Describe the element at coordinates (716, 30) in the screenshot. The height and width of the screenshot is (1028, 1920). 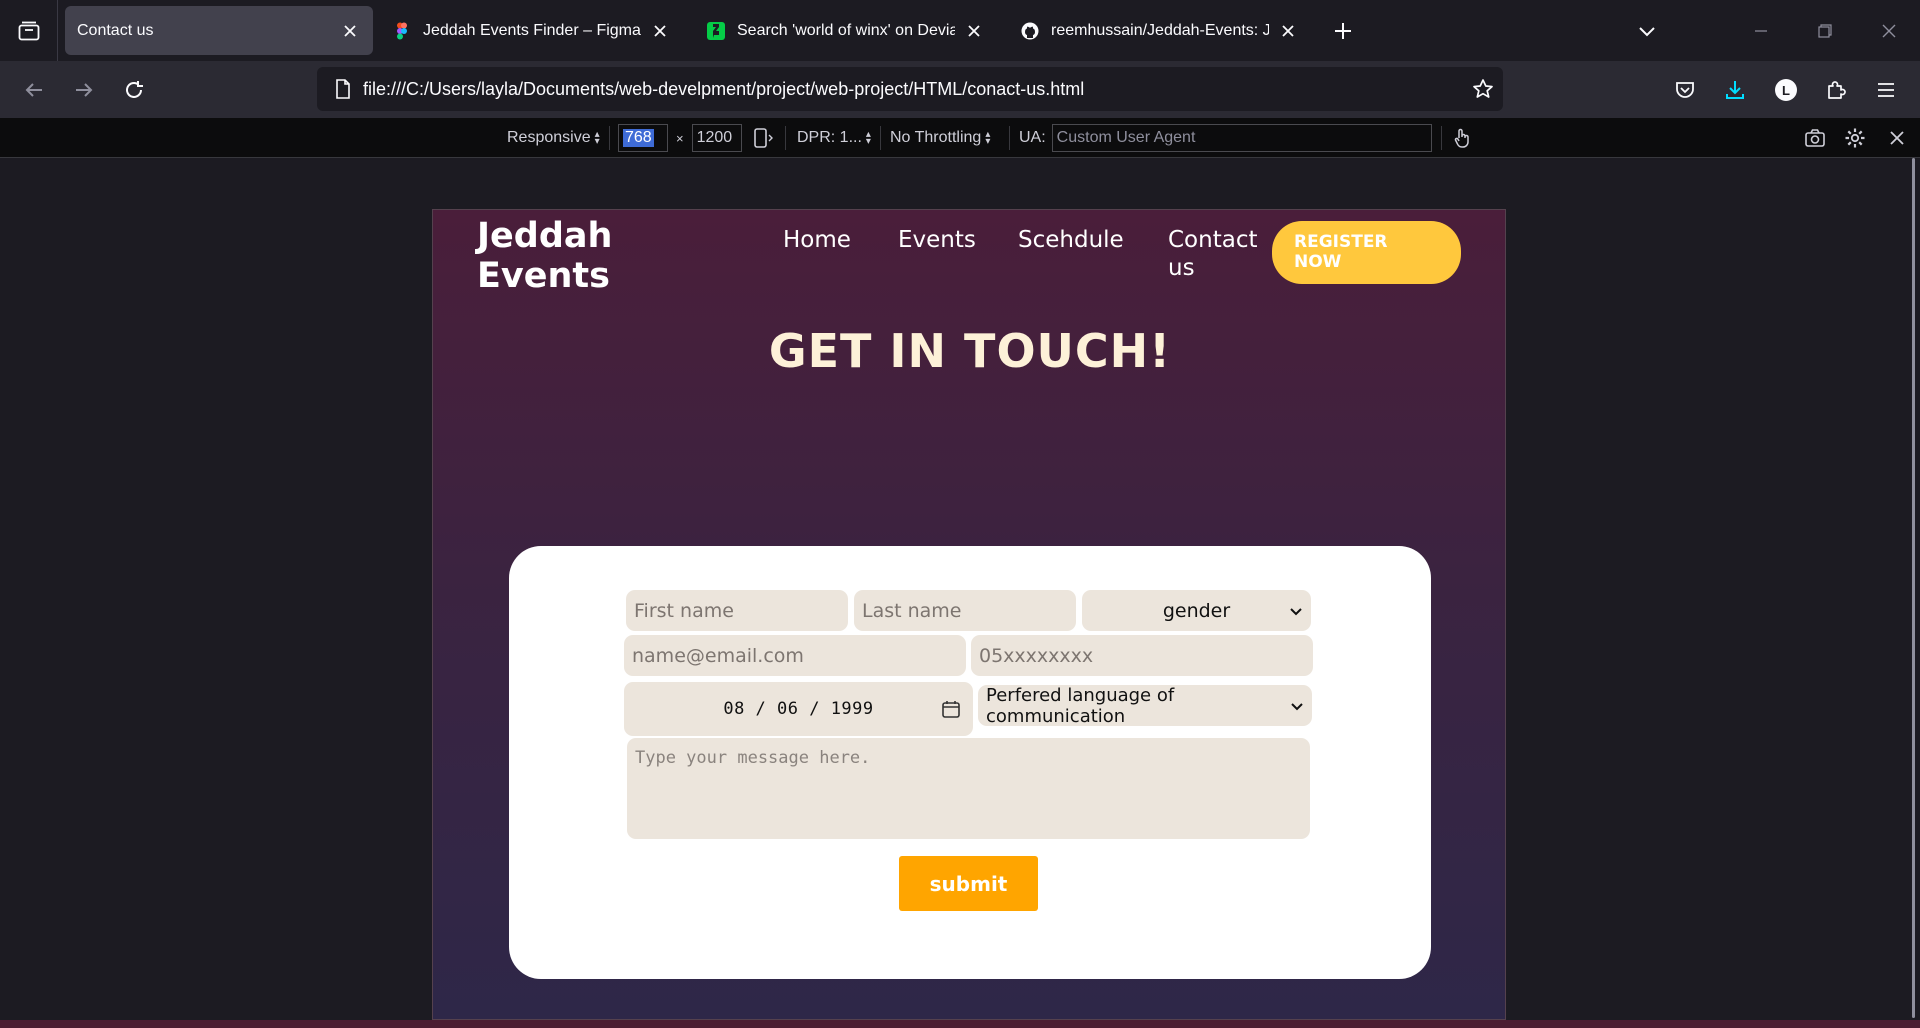
I see `deviantart-icon` at that location.